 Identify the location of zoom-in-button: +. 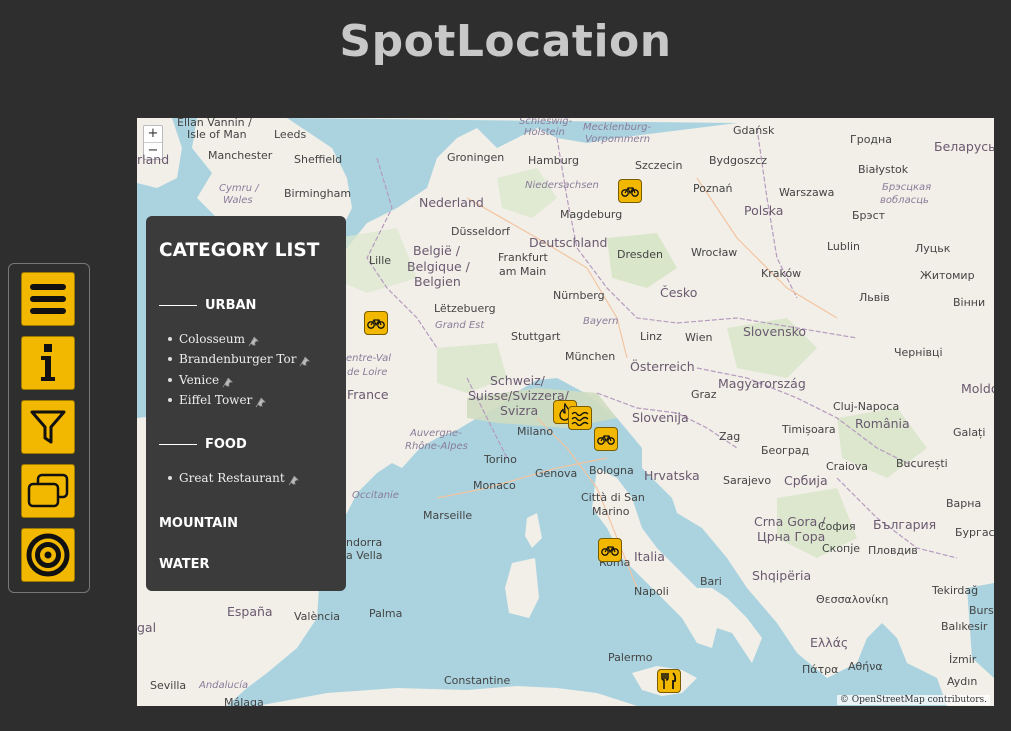
(153, 134).